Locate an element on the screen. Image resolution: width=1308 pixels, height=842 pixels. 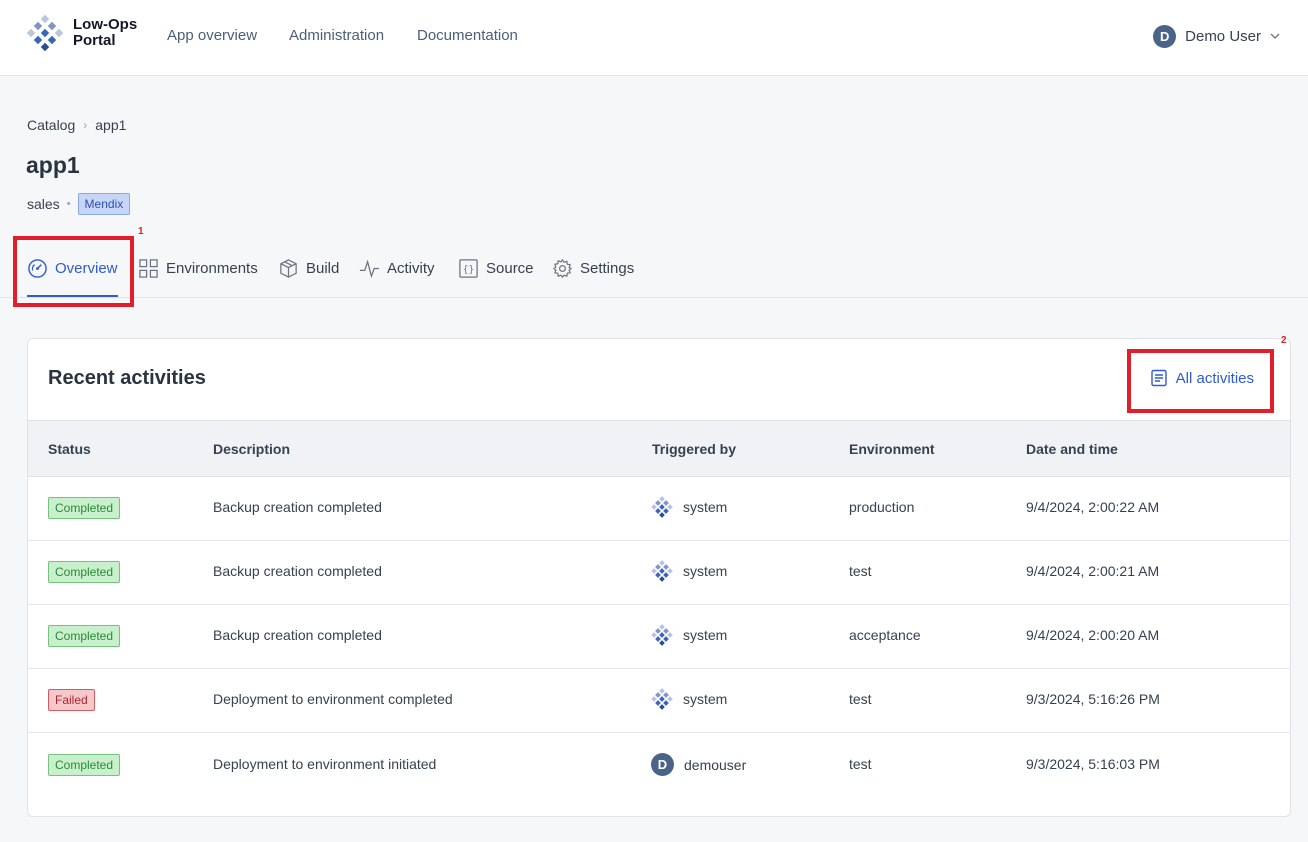
brand-name: Low-Ops Portal is located at coordinates (105, 33).